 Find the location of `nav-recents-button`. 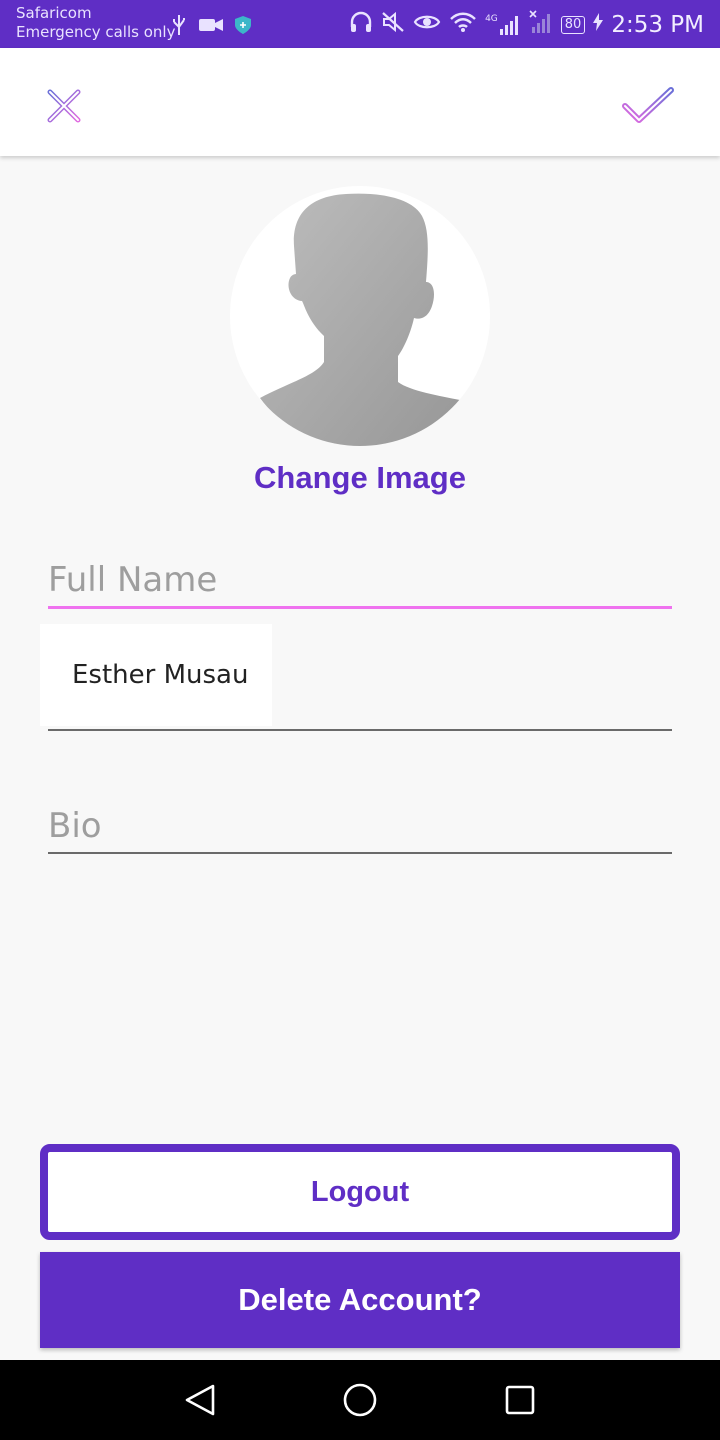

nav-recents-button is located at coordinates (520, 1400).